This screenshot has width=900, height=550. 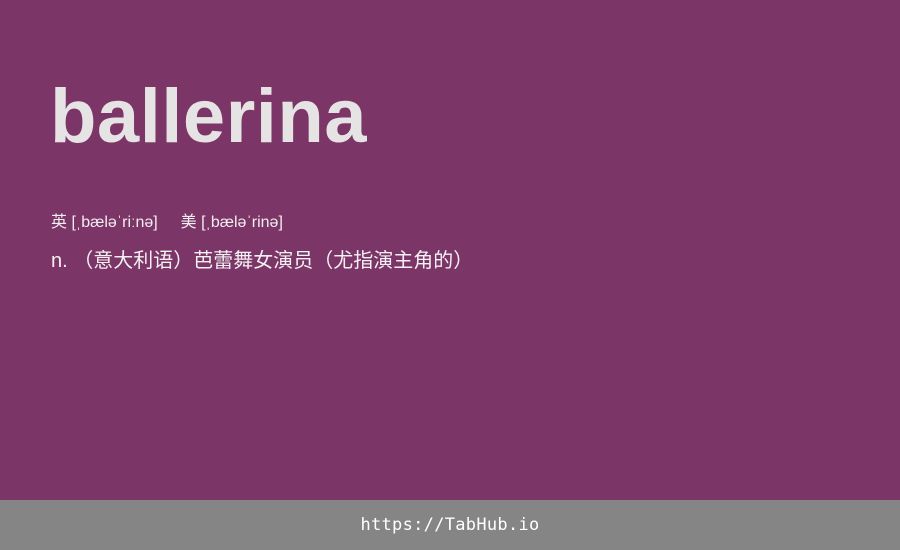 What do you see at coordinates (262, 261) in the screenshot?
I see `definition-text: n. （意大利语）芭蕾舞女演员（尤指演主角的）` at bounding box center [262, 261].